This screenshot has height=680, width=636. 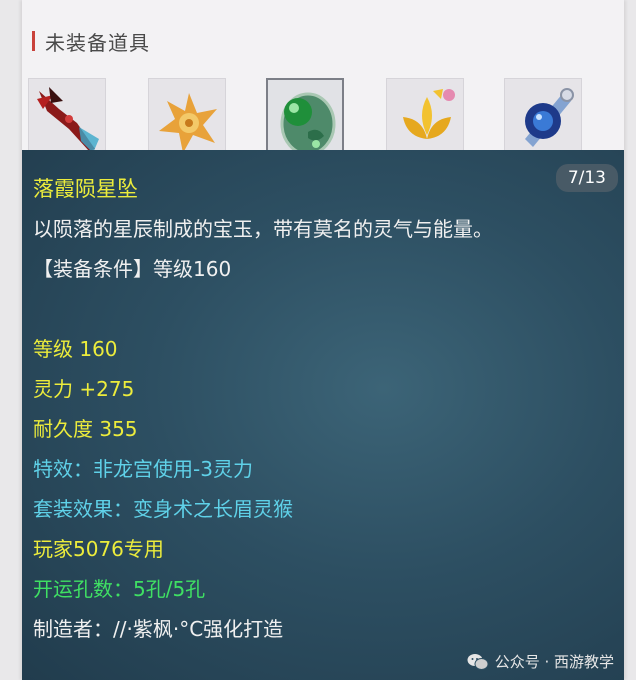 What do you see at coordinates (132, 269) in the screenshot?
I see `equip-requirement: 【装备条件】等级160` at bounding box center [132, 269].